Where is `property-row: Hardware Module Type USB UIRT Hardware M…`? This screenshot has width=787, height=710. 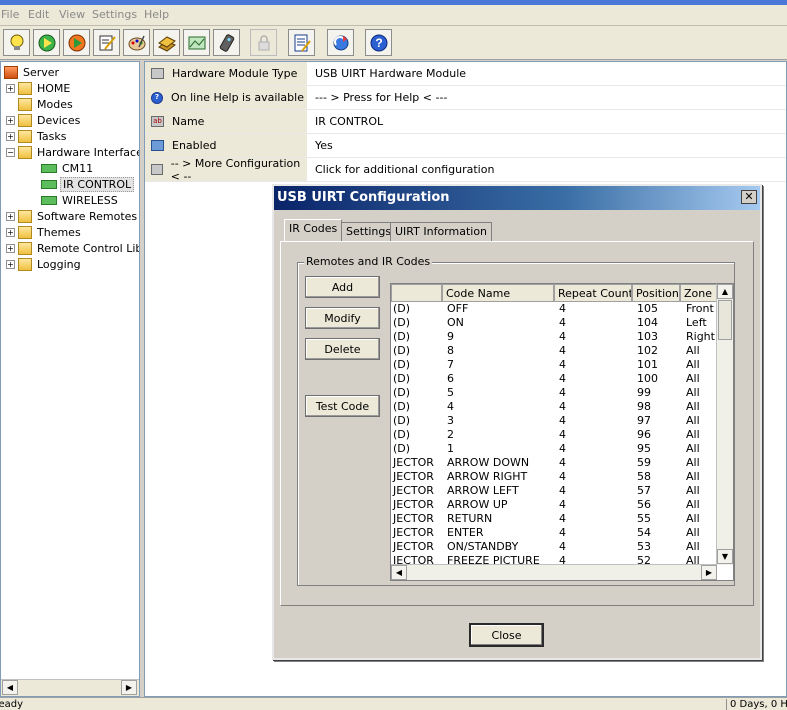
property-row: Hardware Module Type USB UIRT Hardware M… is located at coordinates (465, 74).